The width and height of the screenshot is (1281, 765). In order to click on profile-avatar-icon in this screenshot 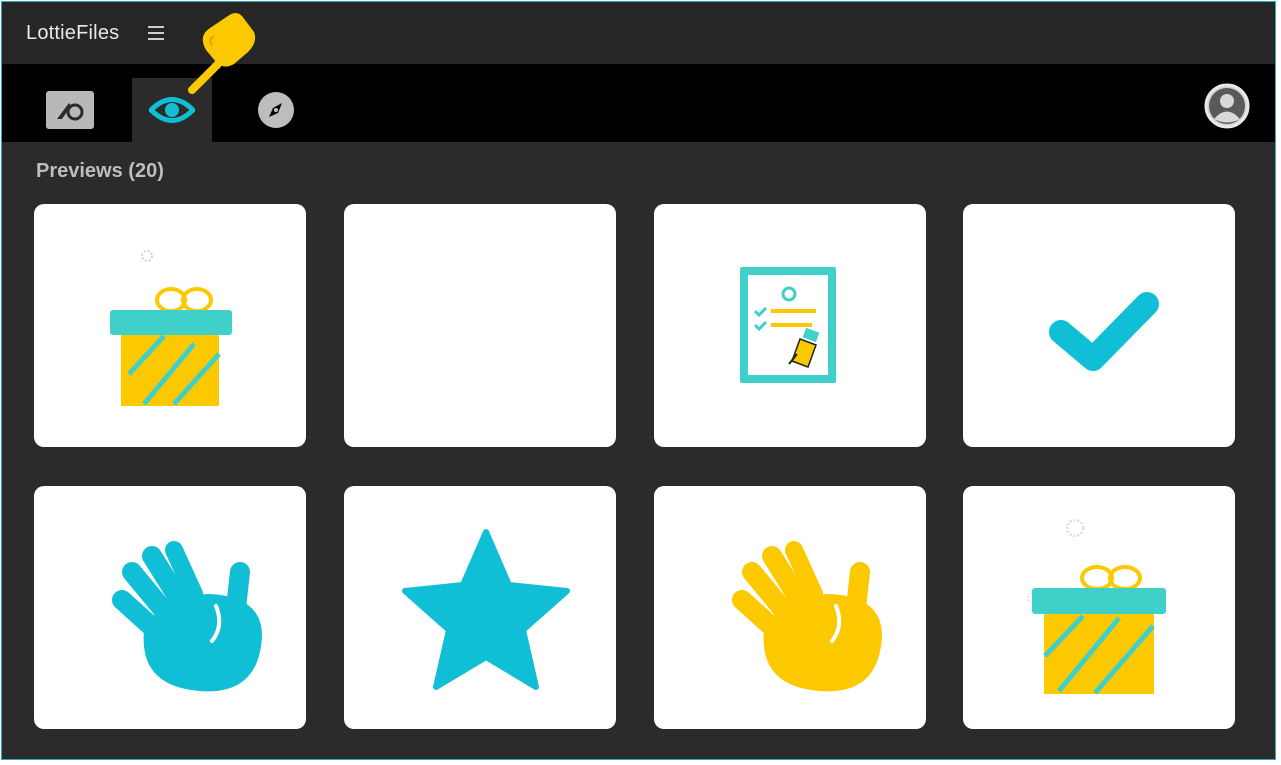, I will do `click(1227, 106)`.